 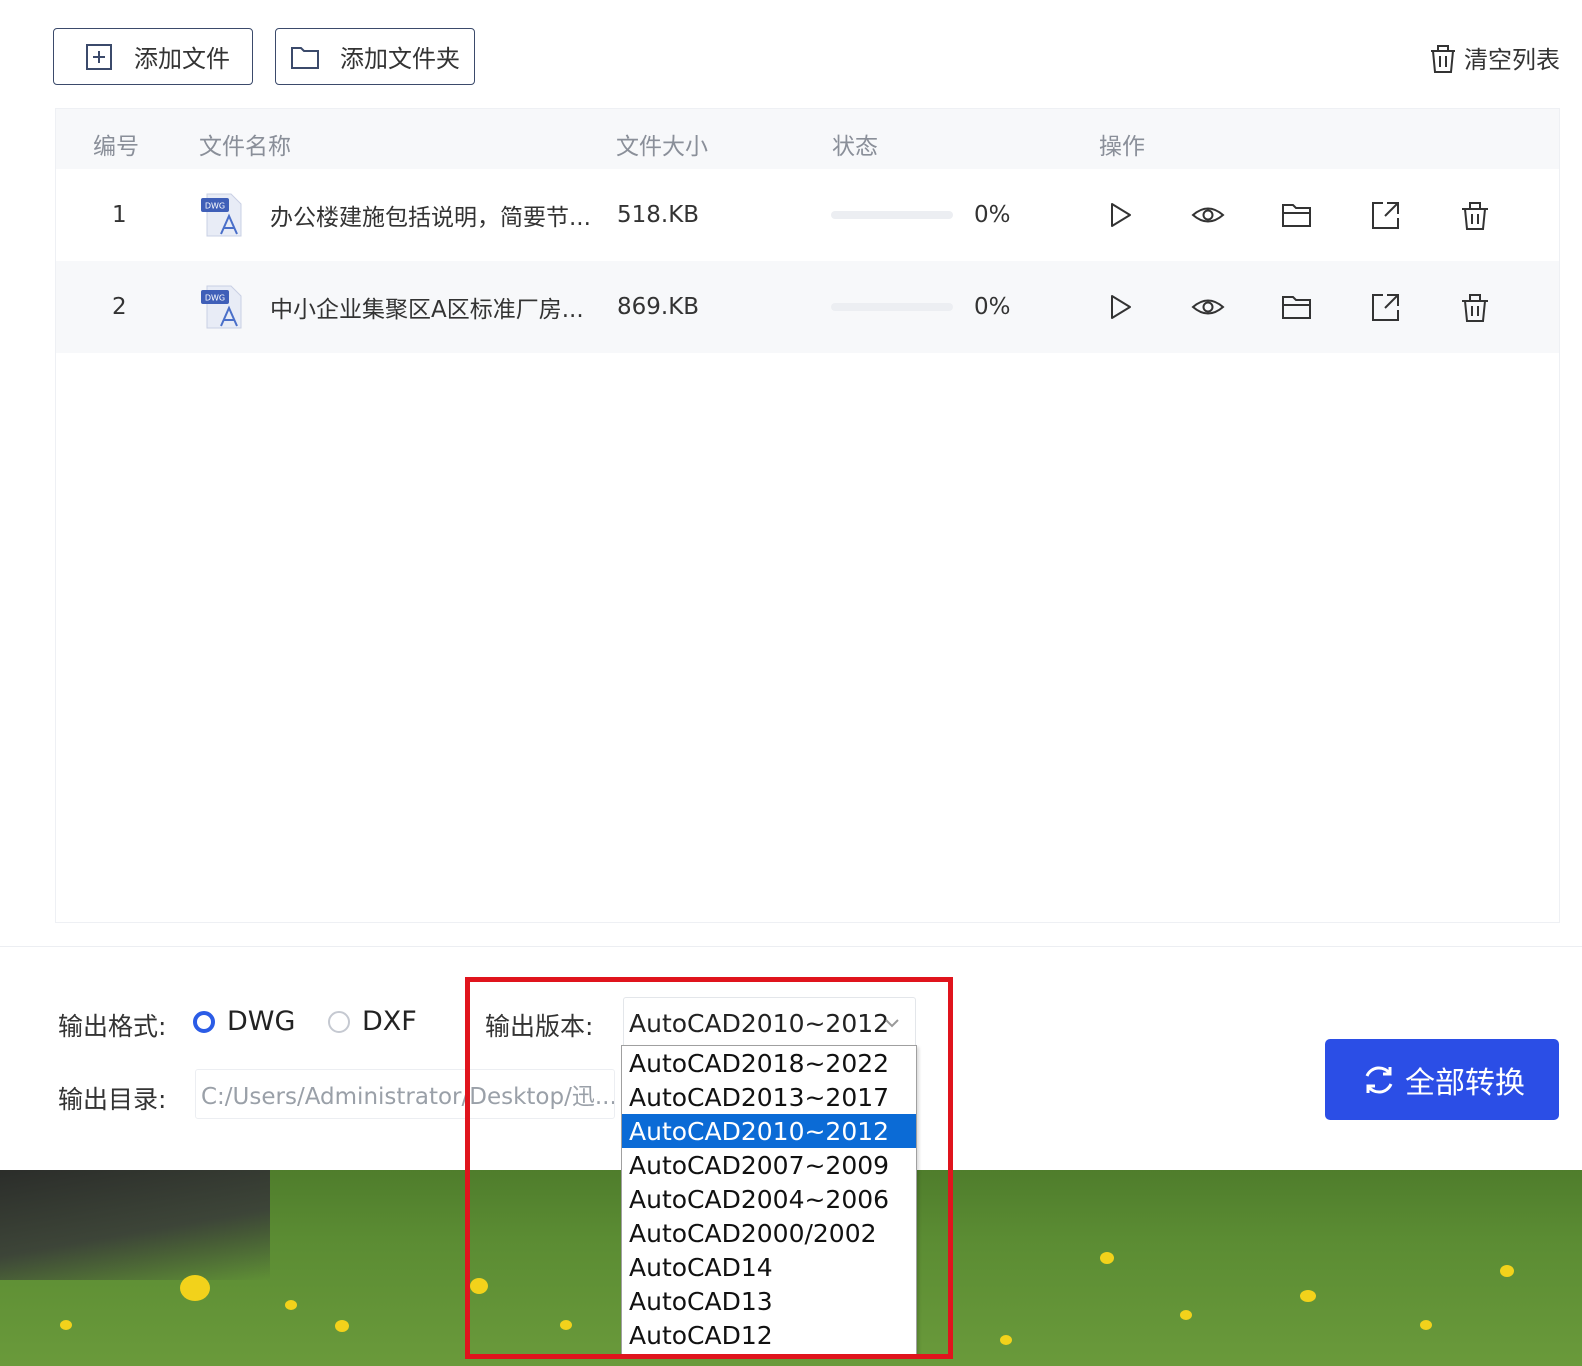 I want to click on clear-list-button: 清空列表, so click(x=1494, y=57).